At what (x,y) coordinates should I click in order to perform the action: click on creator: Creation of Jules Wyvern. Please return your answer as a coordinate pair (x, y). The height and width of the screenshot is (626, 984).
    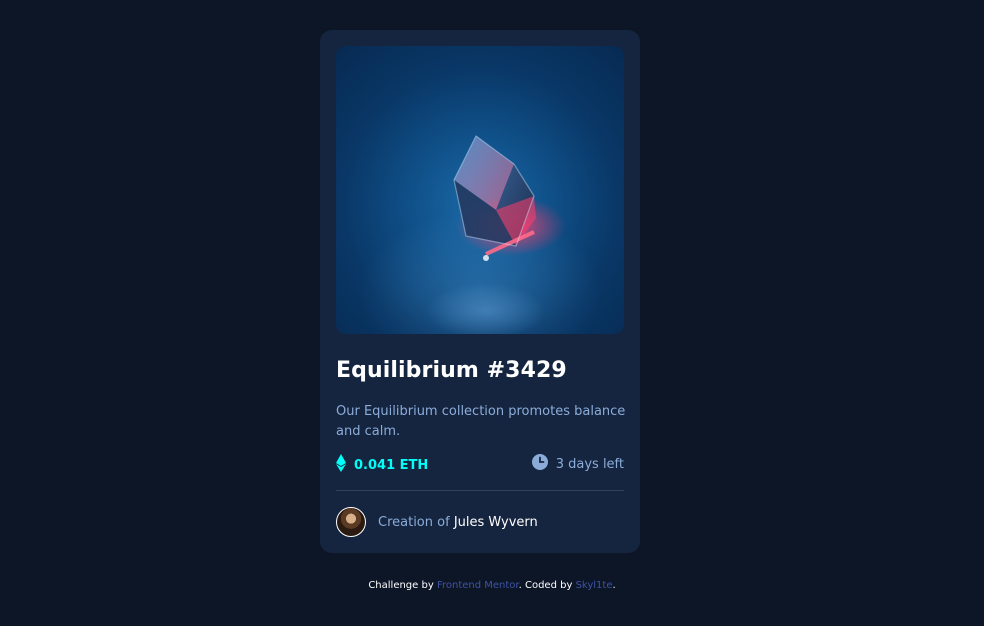
    Looking at the image, I should click on (437, 522).